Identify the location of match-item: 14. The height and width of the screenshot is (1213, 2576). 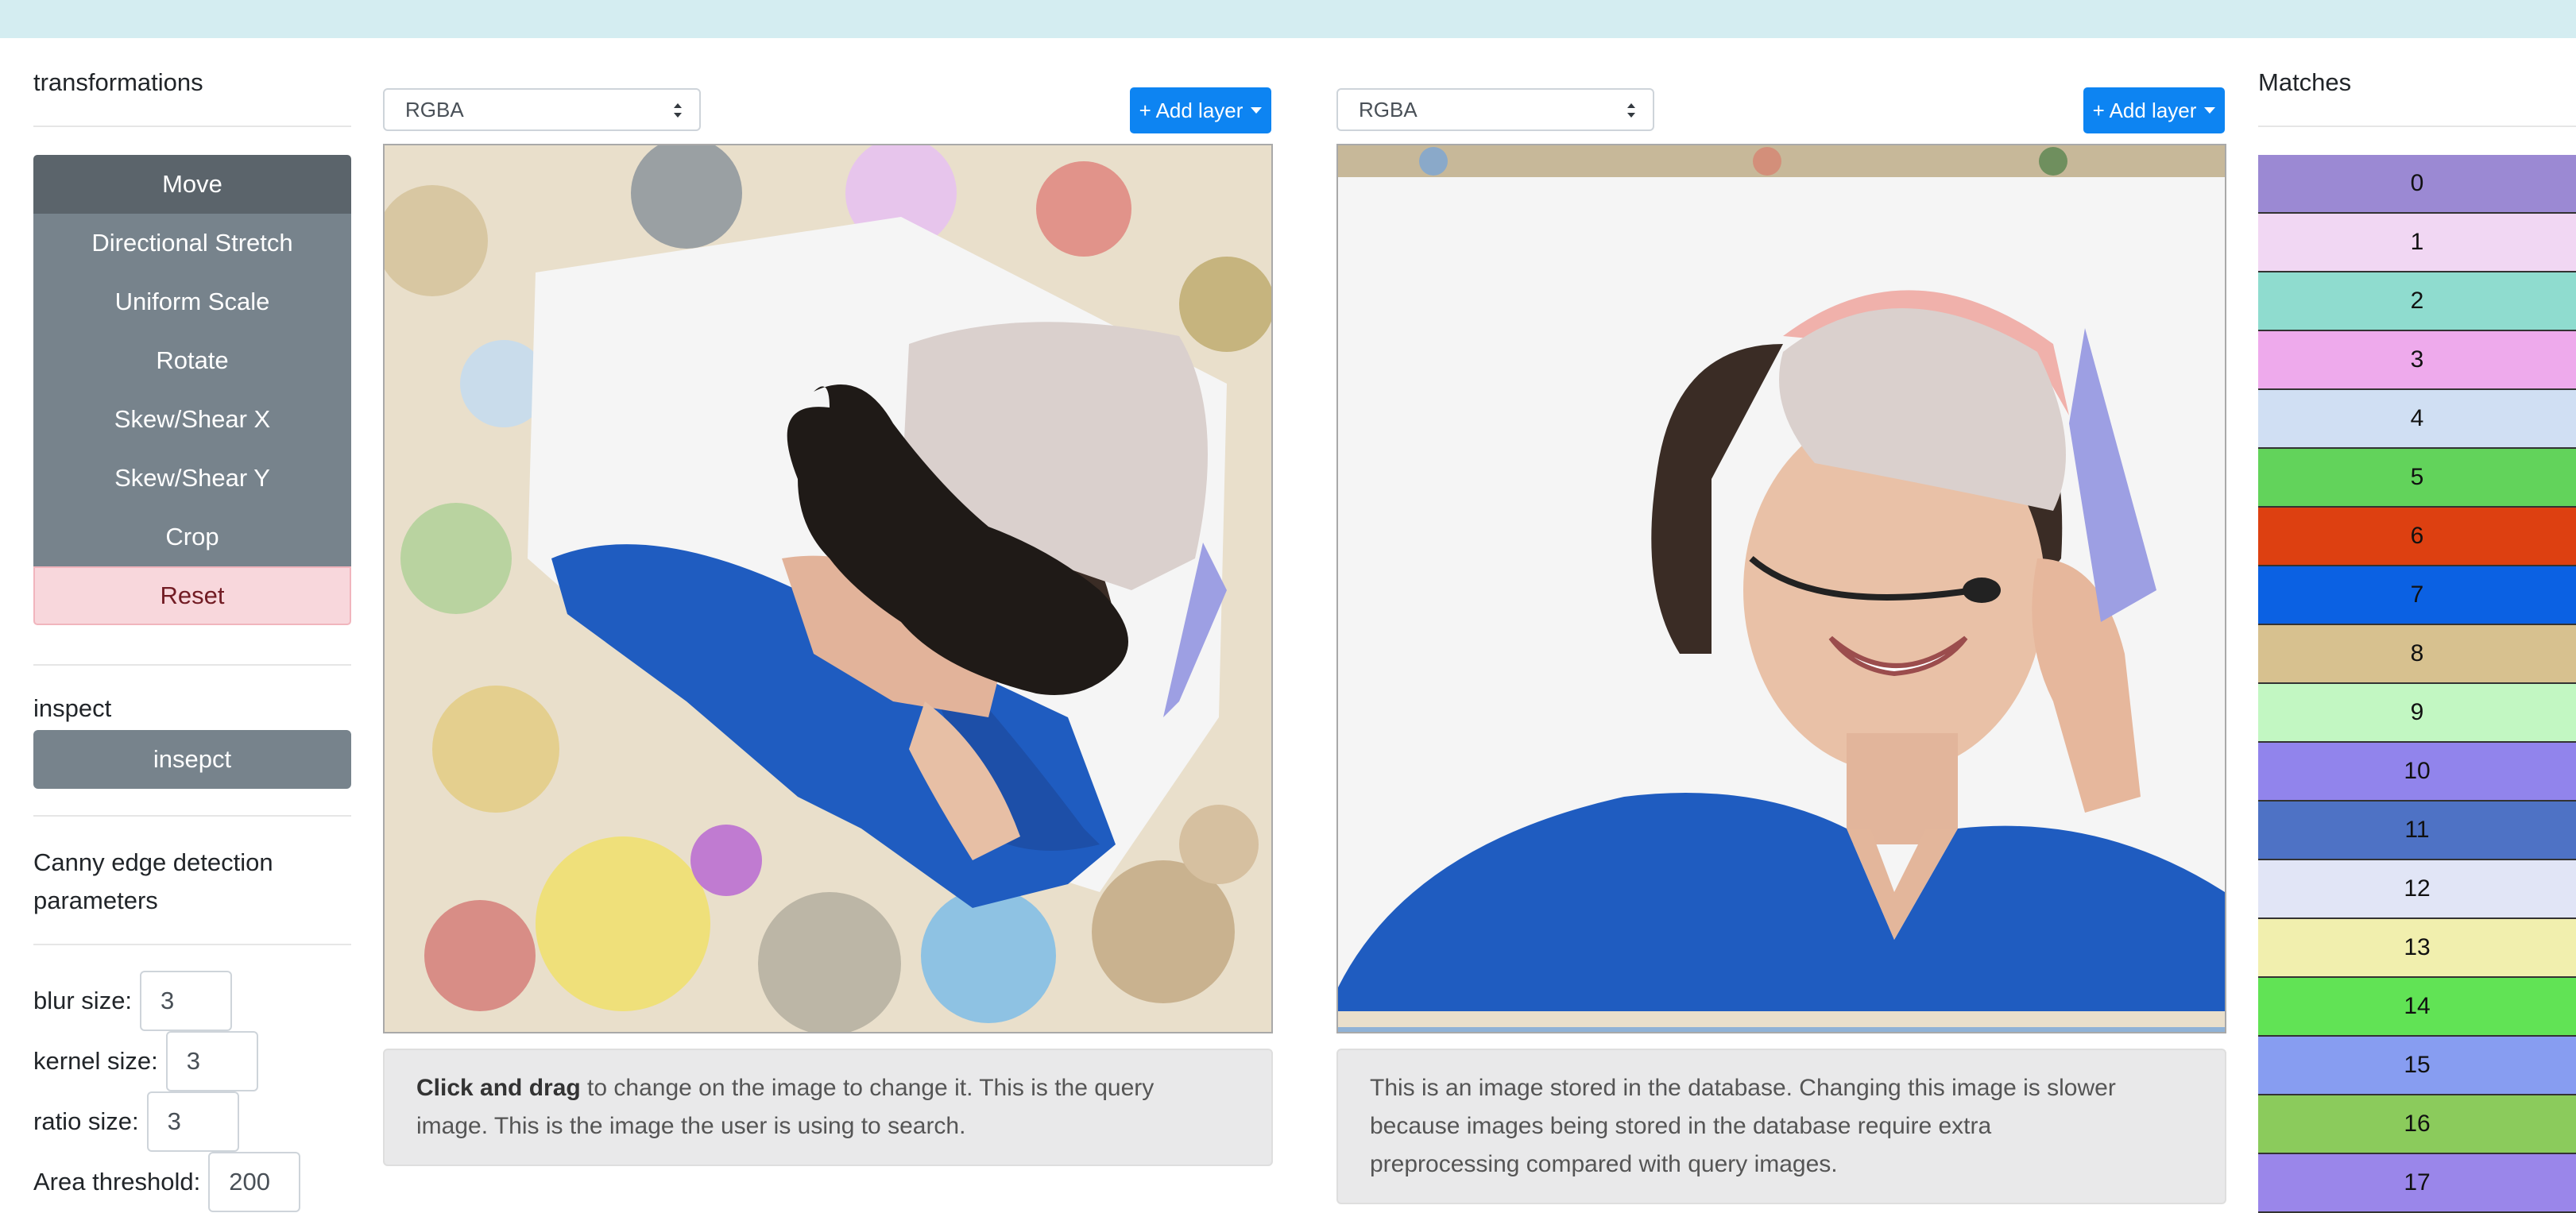
(2417, 1007).